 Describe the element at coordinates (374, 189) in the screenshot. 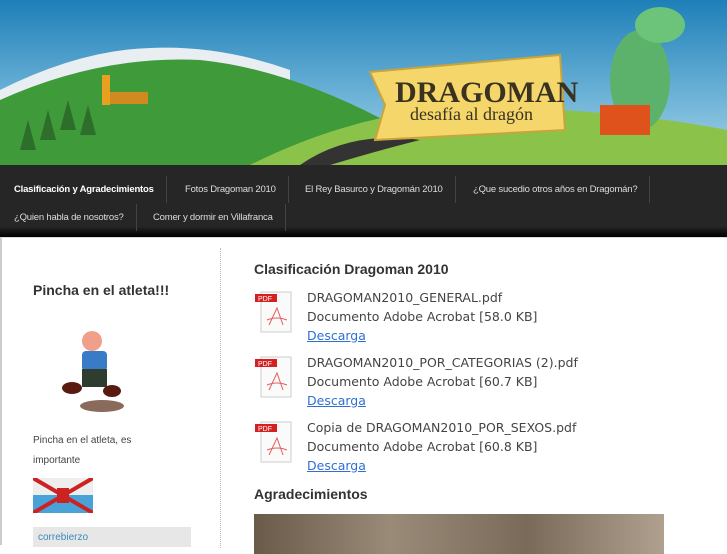

I see `nav-item-rey-basurco: El Rey Basurco y Dragomán 2010` at that location.